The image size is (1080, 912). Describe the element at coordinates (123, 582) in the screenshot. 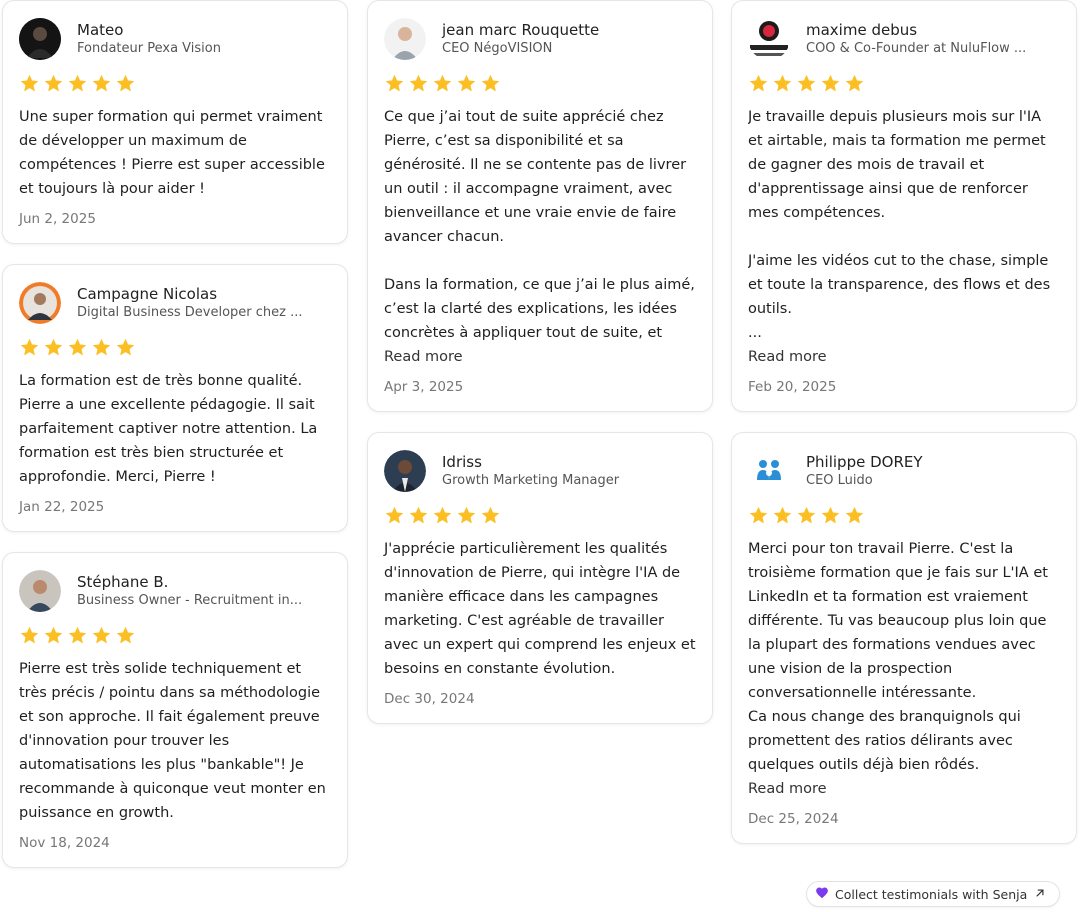

I see `reviewer-name: Stéphane B.` at that location.